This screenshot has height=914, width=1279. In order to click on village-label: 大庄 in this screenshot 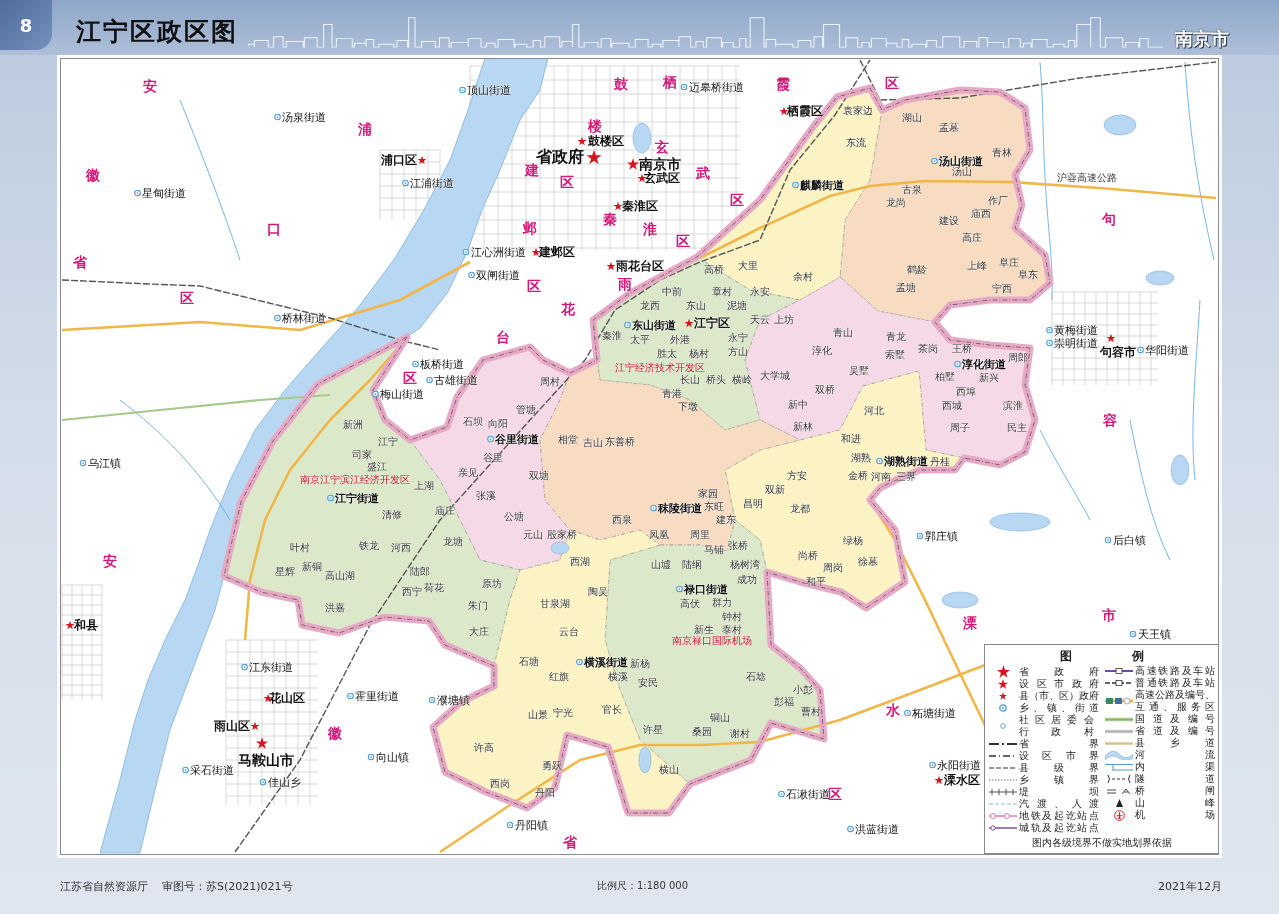, I will do `click(479, 632)`.